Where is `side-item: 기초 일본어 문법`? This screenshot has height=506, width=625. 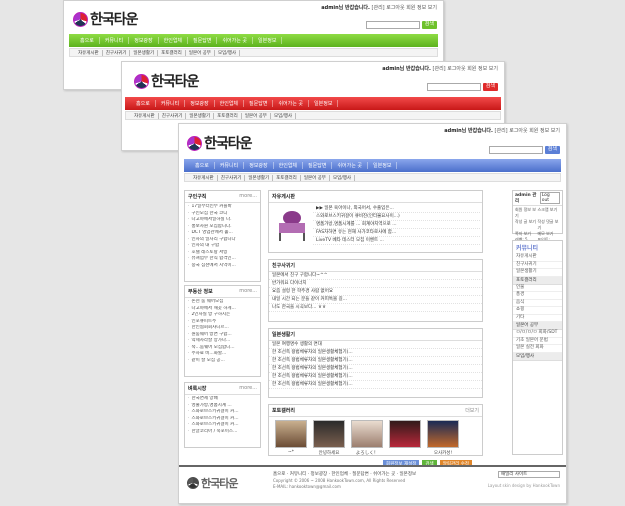 side-item: 기초 일본어 문법 is located at coordinates (537, 341).